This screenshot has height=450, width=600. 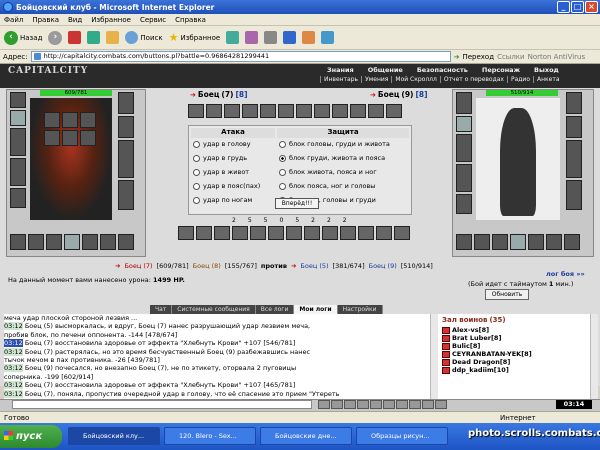 What do you see at coordinates (441, 404) in the screenshot?
I see `exit-icon` at bounding box center [441, 404].